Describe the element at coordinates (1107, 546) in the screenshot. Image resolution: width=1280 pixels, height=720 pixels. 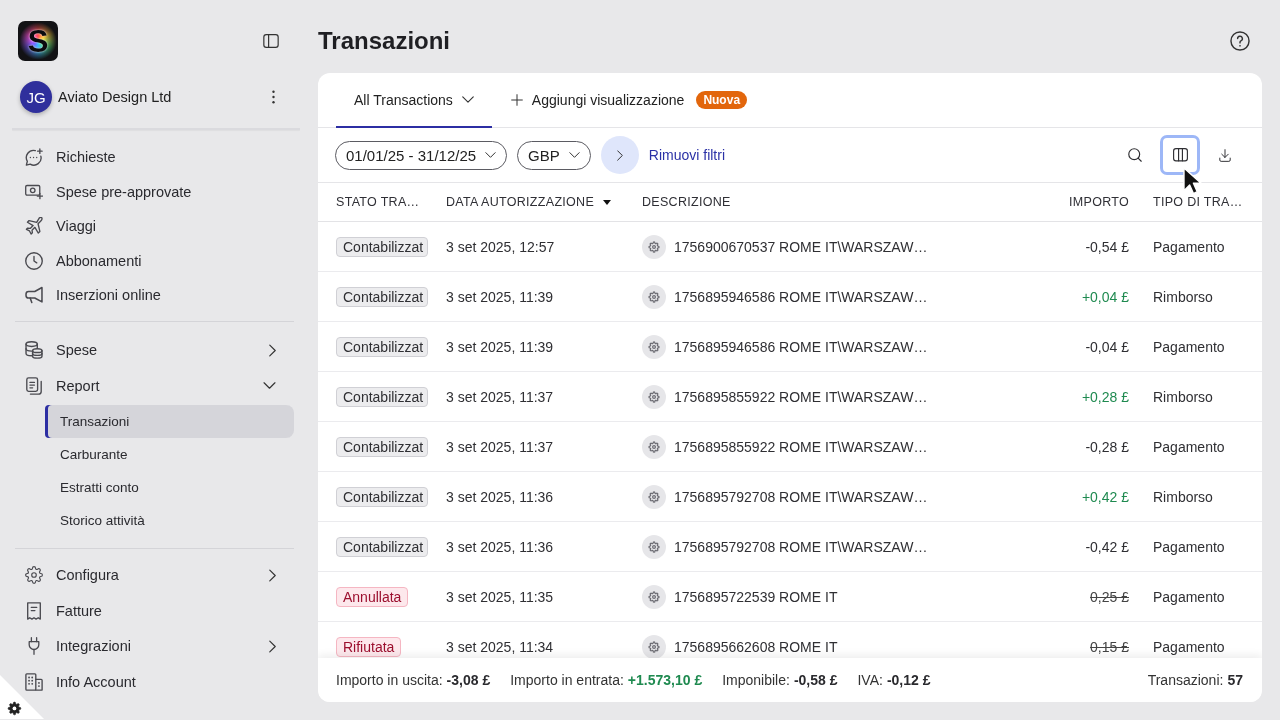
I see `amount-text: -0,42 £` at that location.